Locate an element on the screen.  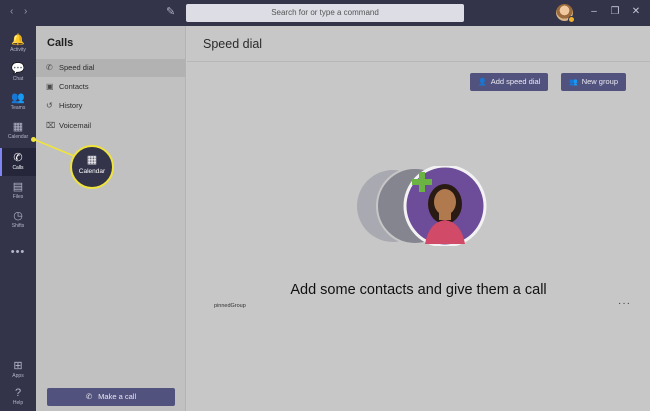
rail-item-calls: ✆ Calls is located at coordinates (18, 162).